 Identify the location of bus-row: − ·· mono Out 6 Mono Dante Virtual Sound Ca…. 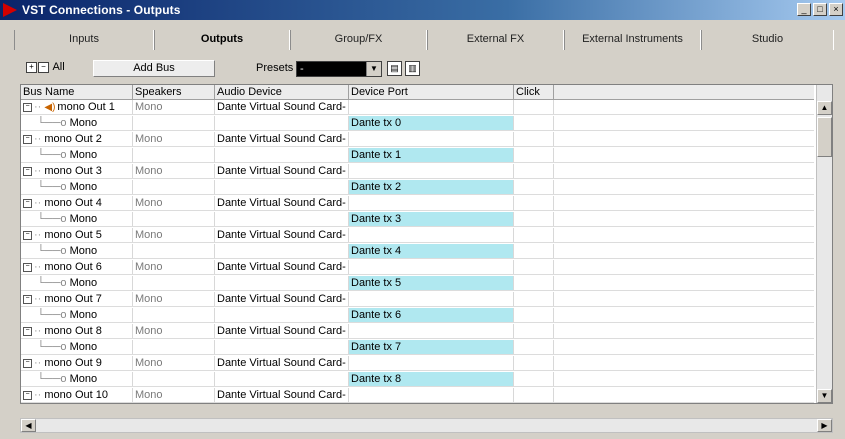
(417, 267).